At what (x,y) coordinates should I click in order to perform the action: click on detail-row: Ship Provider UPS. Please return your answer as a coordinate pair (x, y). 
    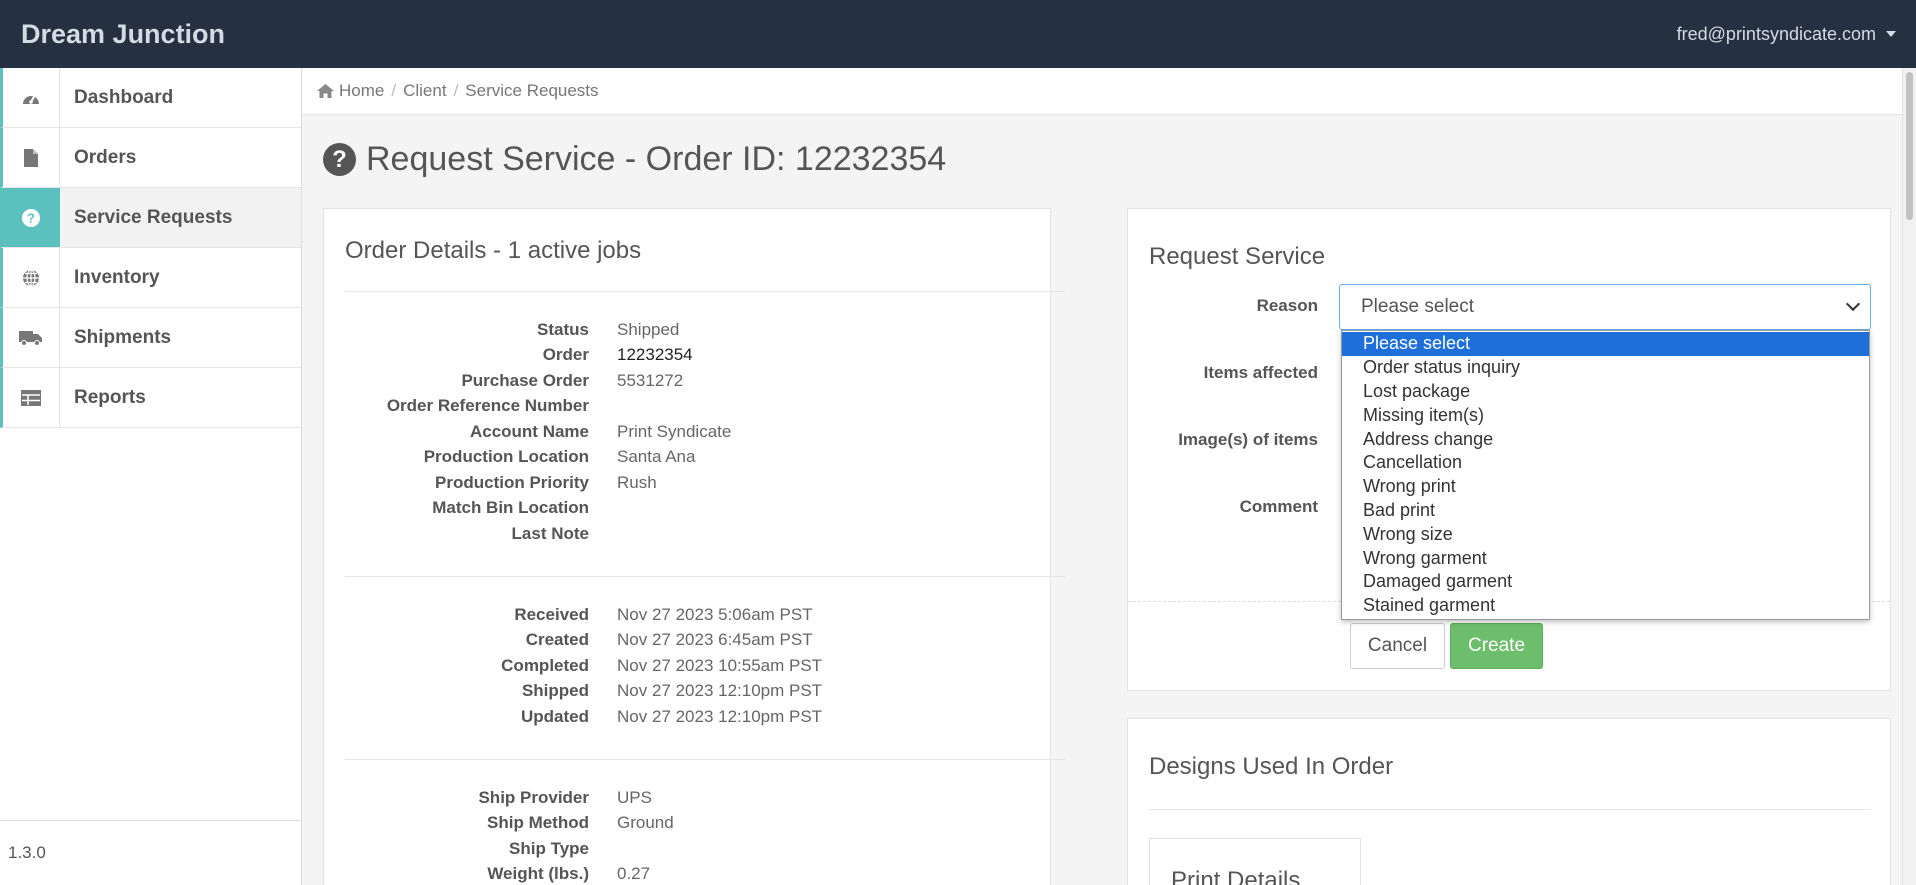
    Looking at the image, I should click on (565, 797).